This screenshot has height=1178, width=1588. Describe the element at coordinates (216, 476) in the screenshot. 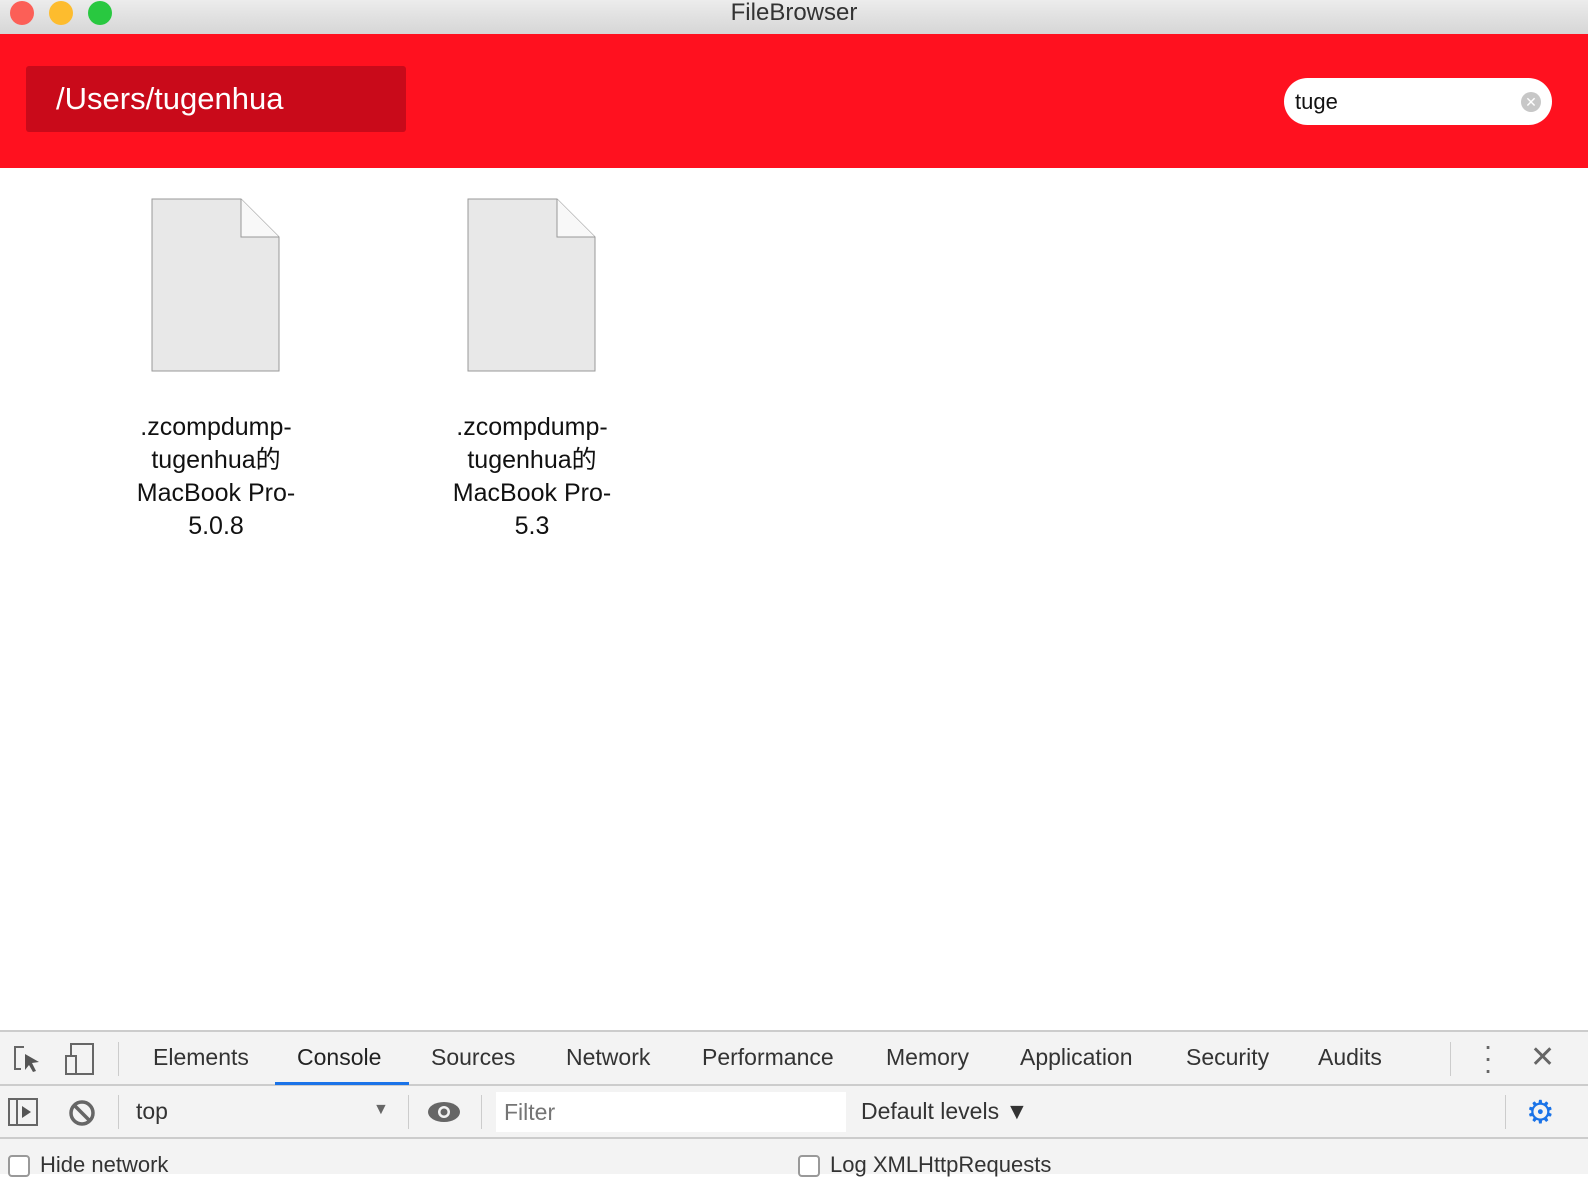

I see `file-name: .zcompdump- tugenhua的 MacBook Pro- 5.0.8` at that location.